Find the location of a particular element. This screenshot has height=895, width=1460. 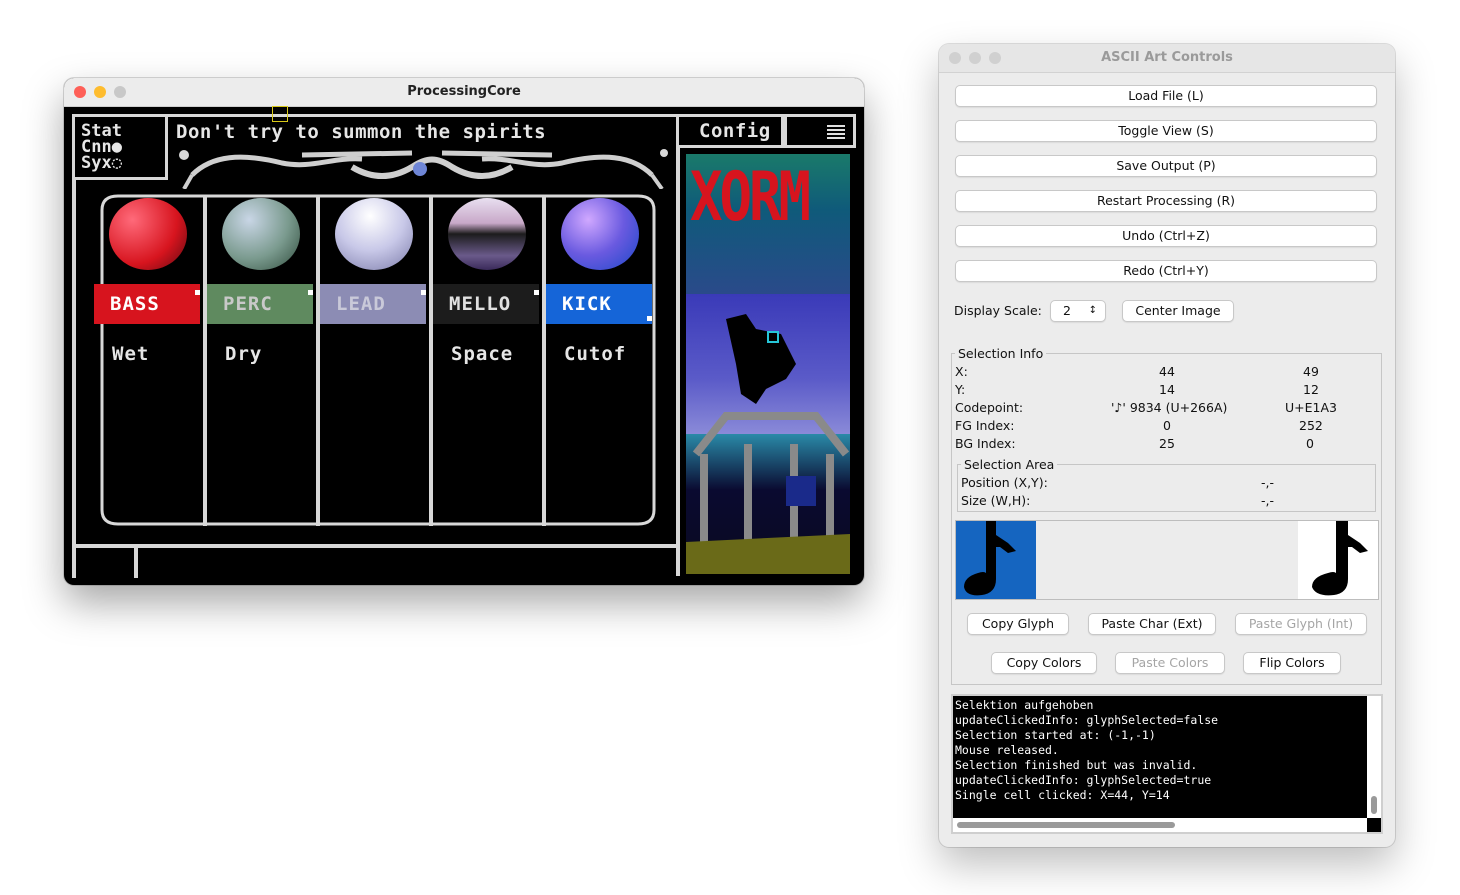

mello-orb-icon is located at coordinates (487, 234).